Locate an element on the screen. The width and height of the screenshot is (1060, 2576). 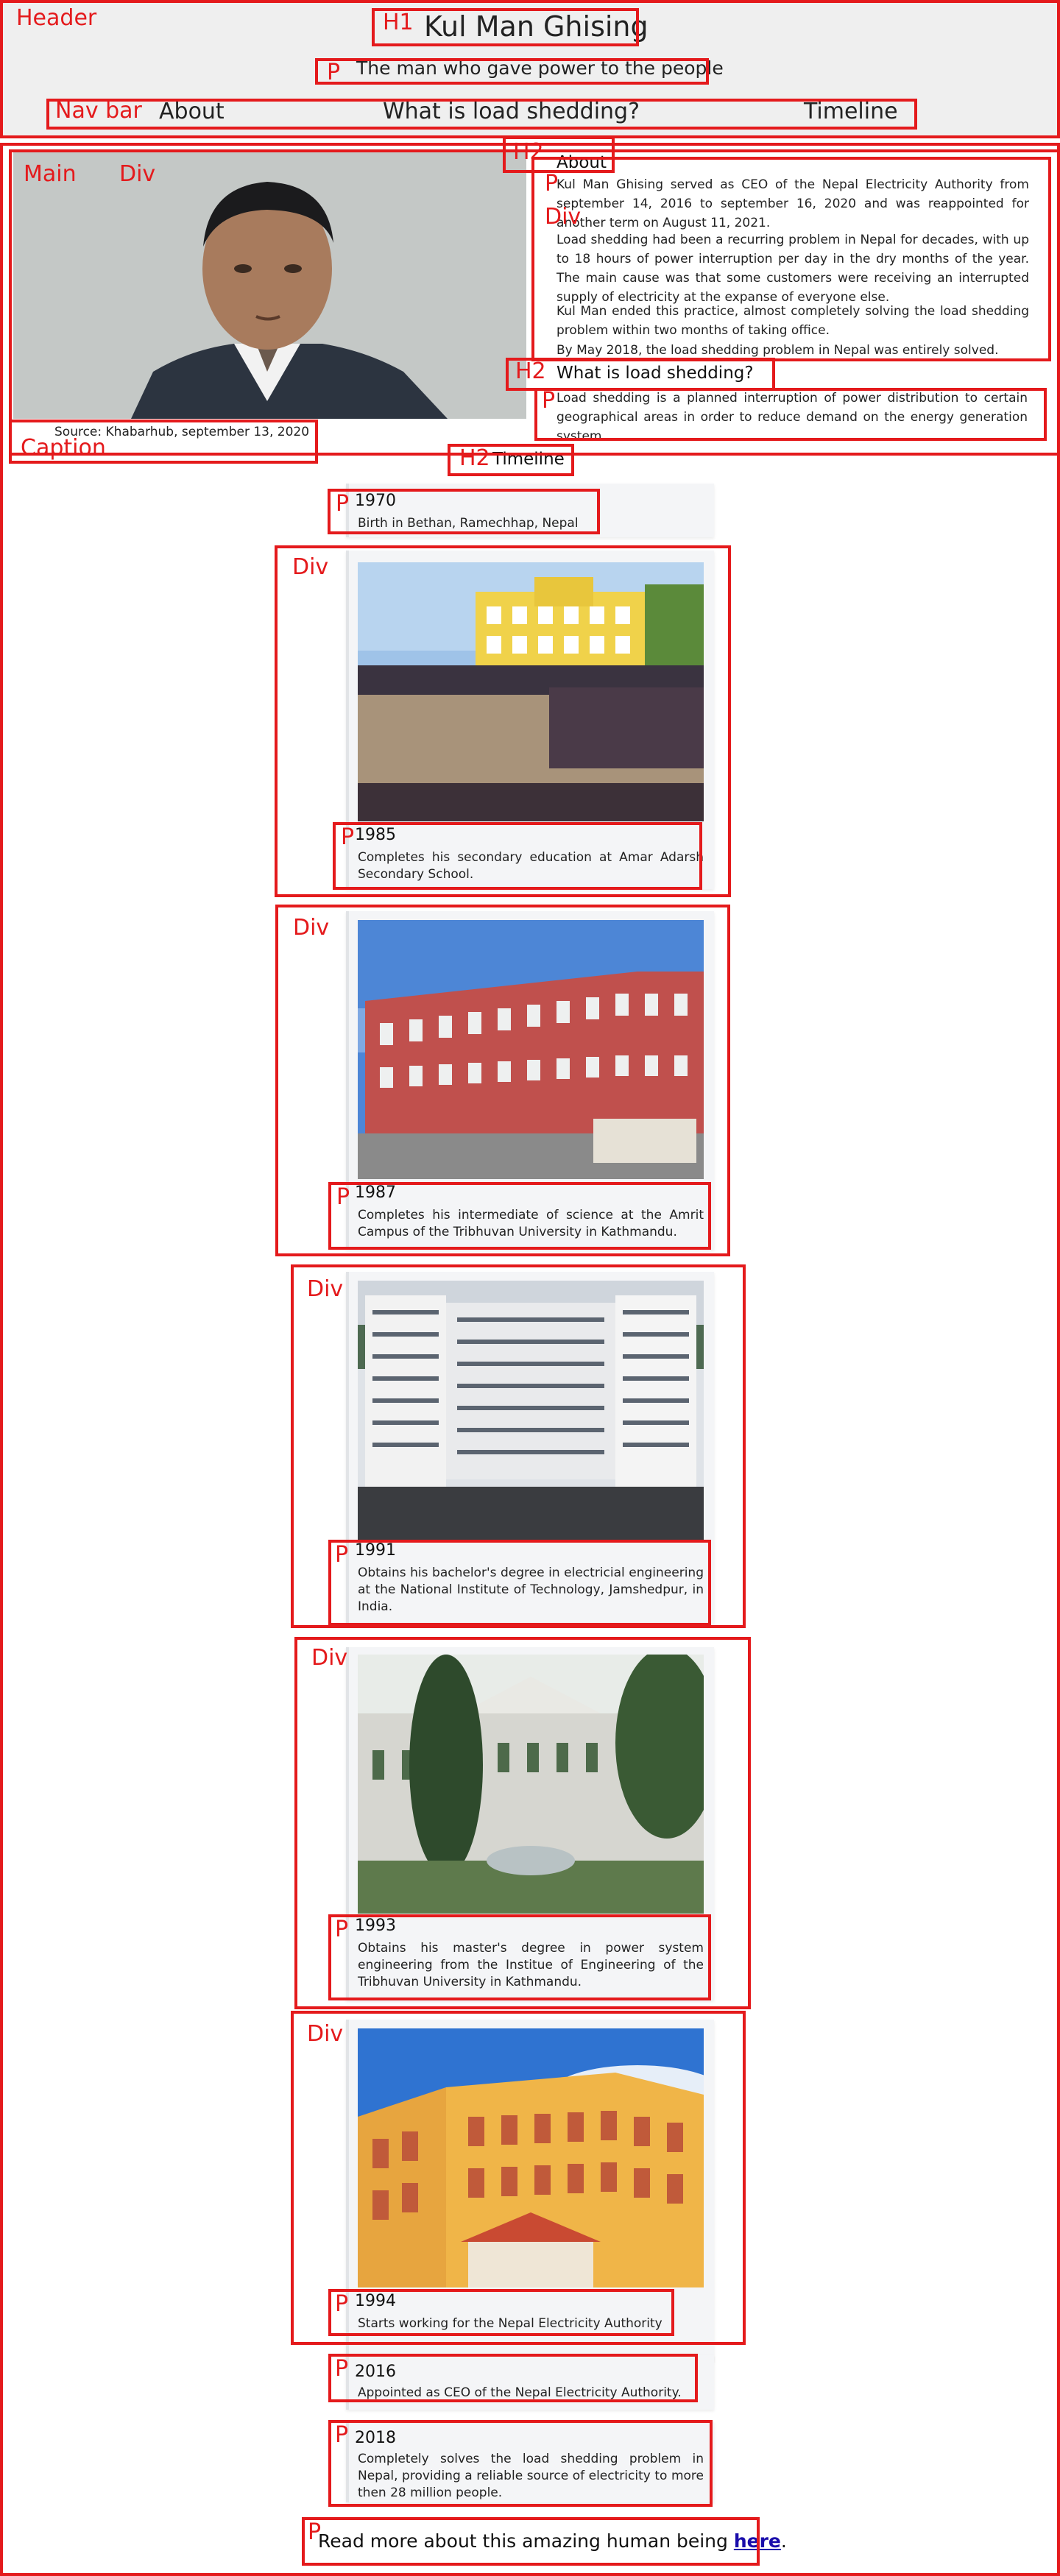
annotation-box-h2-load is located at coordinates (640, 374).